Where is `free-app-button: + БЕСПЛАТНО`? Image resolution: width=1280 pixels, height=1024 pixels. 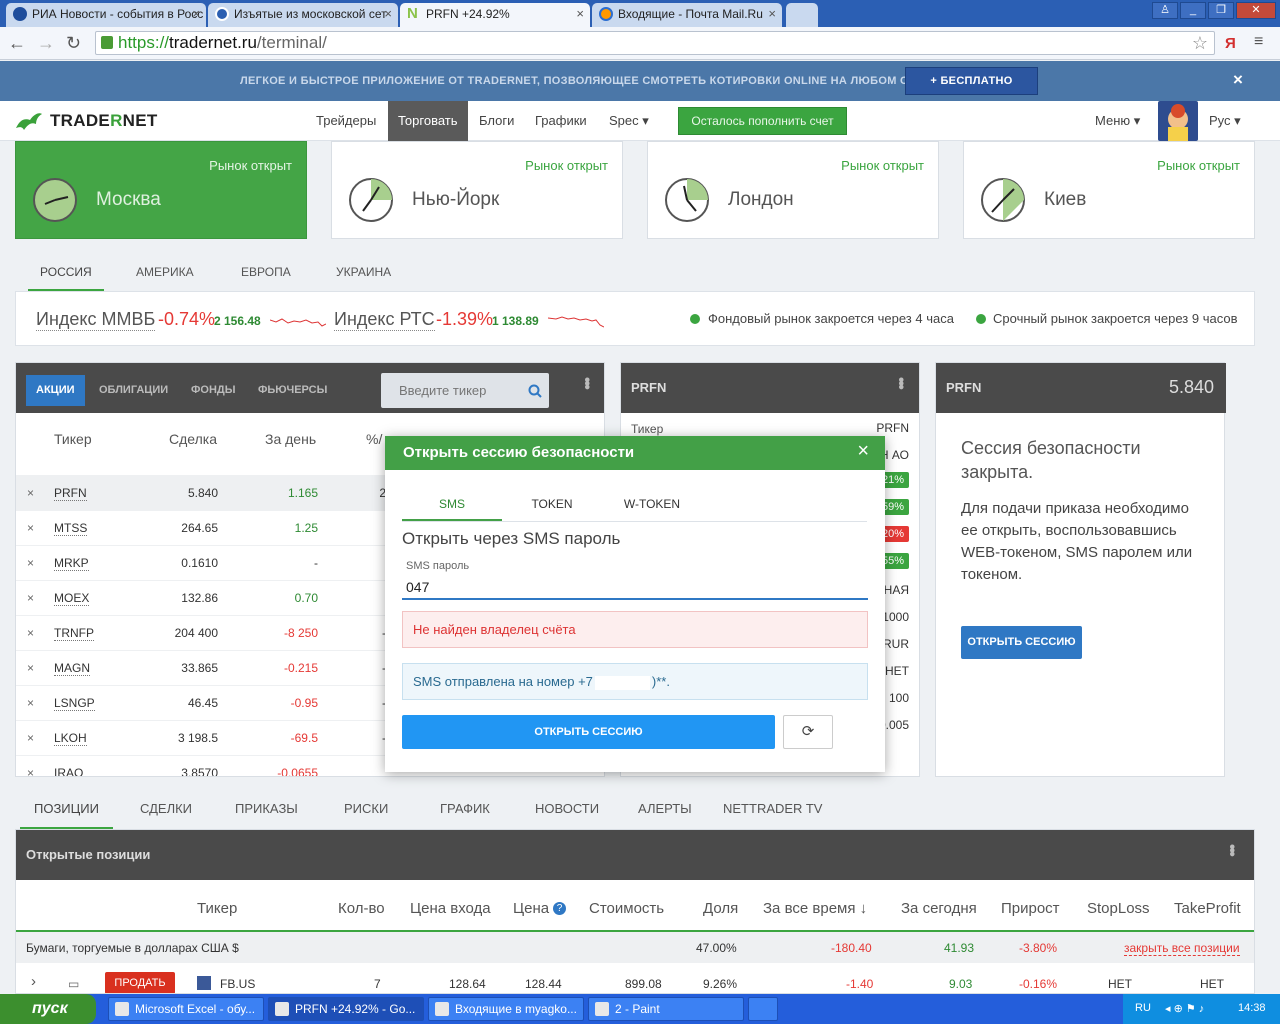
free-app-button: + БЕСПЛАТНО is located at coordinates (971, 81).